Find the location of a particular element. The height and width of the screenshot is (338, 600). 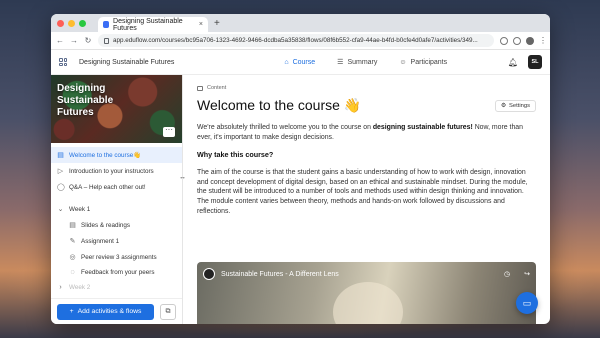

course-hero-image: Designing Sustainable Futures ··· is located at coordinates (116, 109).